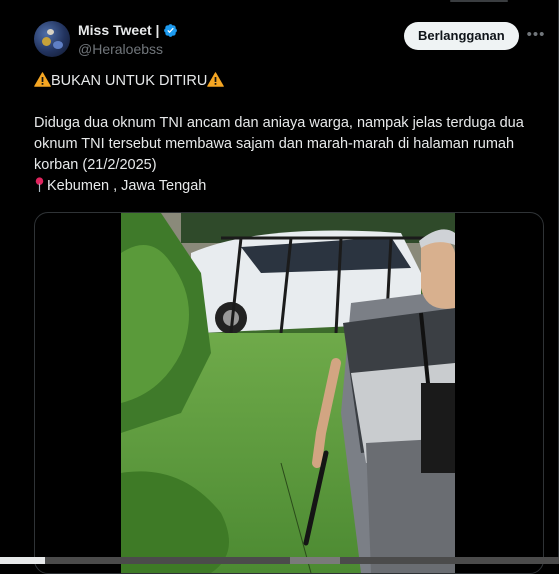  Describe the element at coordinates (171, 30) in the screenshot. I see `verified-badge-icon` at that location.